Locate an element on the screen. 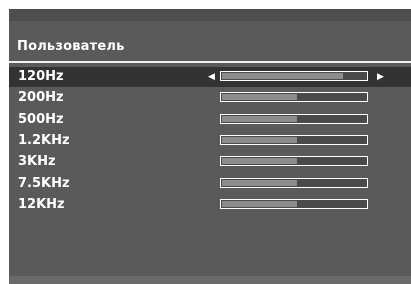 The width and height of the screenshot is (411, 284). band-label: 500Hz is located at coordinates (41, 119).